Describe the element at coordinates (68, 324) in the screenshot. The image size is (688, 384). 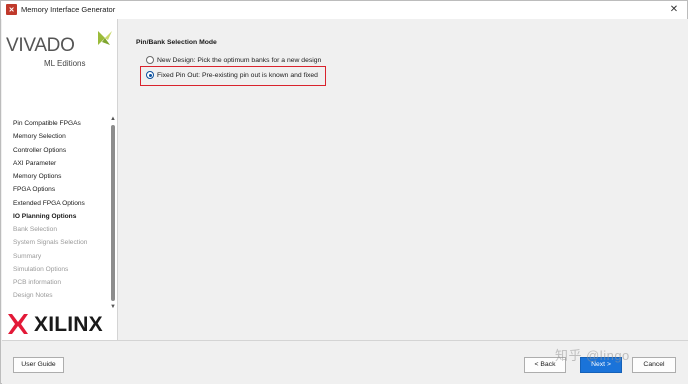
I see `xilinx-wordmark: XILINX` at that location.